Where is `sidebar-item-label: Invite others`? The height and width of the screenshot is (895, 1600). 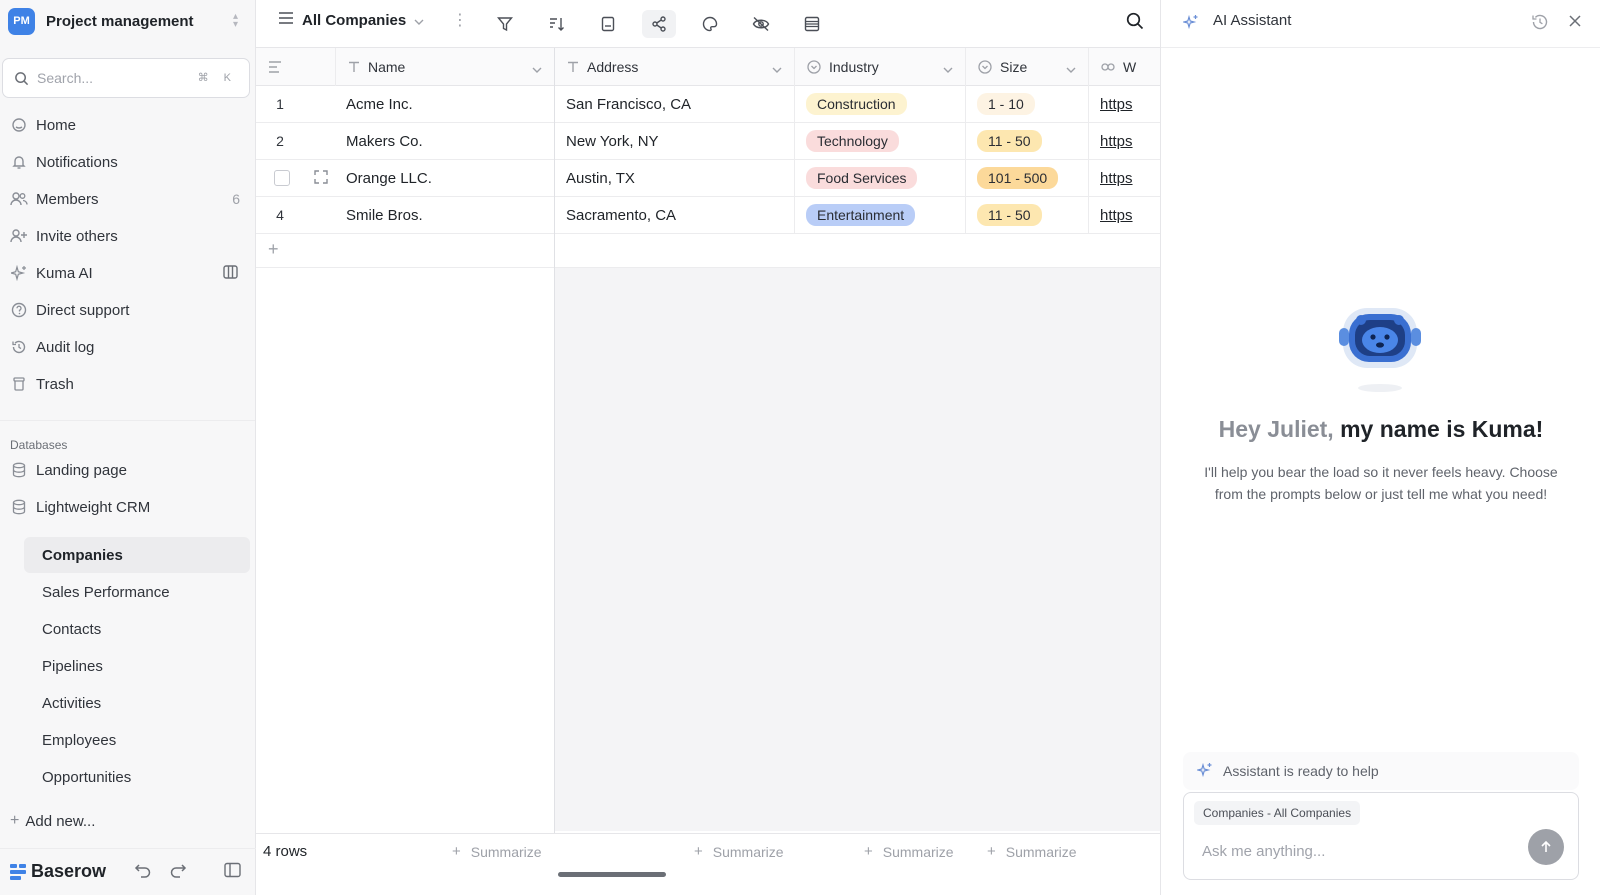
sidebar-item-label: Invite others is located at coordinates (77, 236).